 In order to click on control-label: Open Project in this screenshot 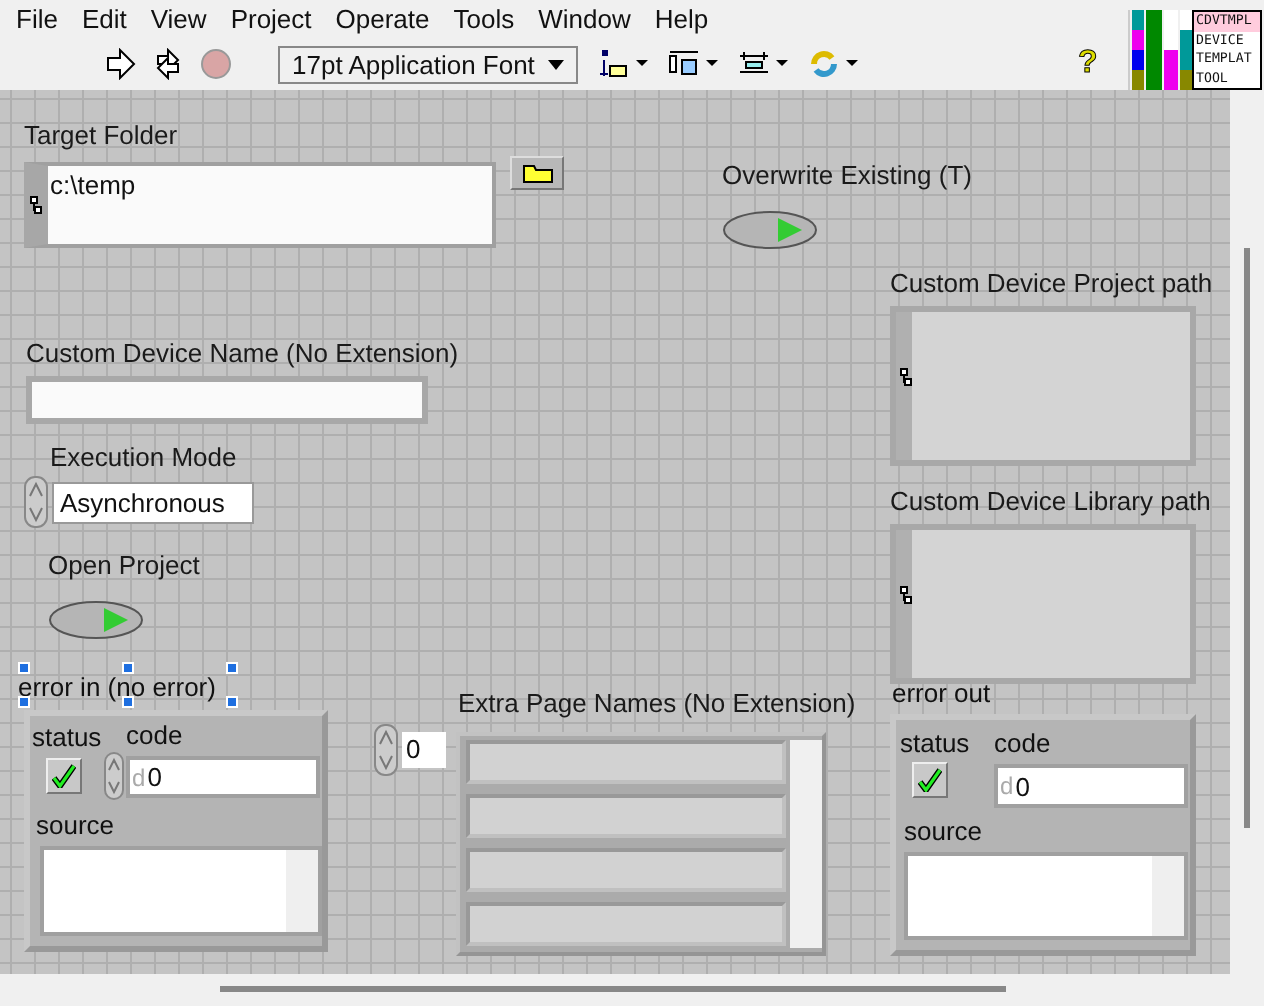, I will do `click(124, 566)`.